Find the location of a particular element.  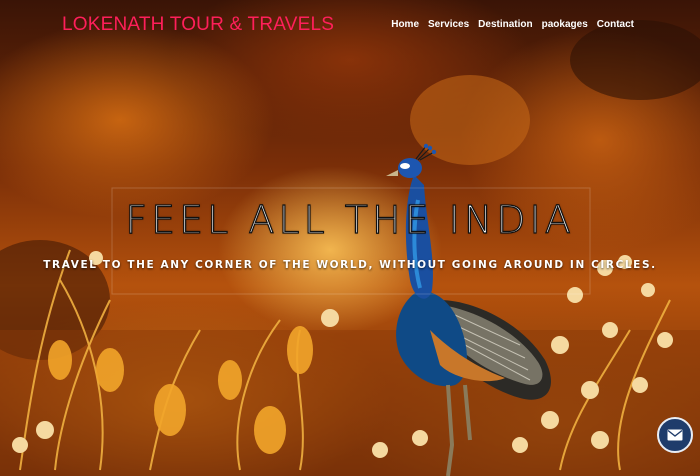

nav-item-destination: Destination is located at coordinates (505, 24).